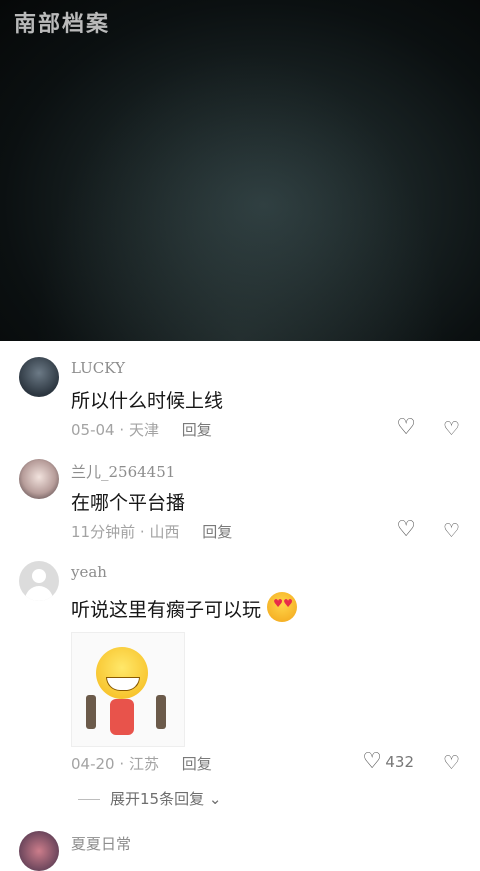  What do you see at coordinates (103, 532) in the screenshot?
I see `comment-date: 11分钟前` at bounding box center [103, 532].